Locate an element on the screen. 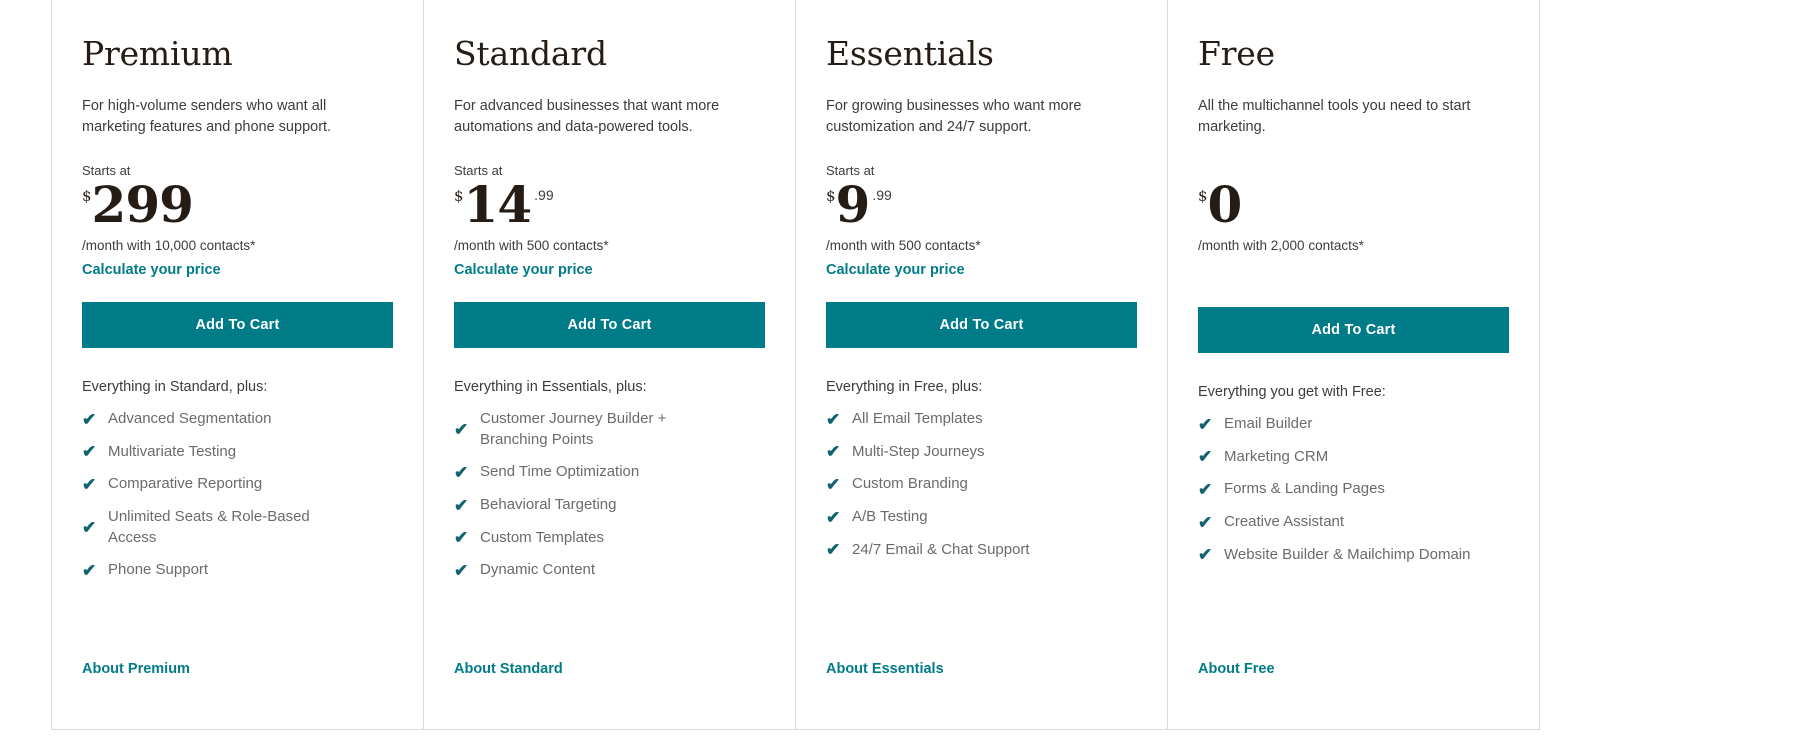  feature-label: Comparative Reporting is located at coordinates (185, 484).